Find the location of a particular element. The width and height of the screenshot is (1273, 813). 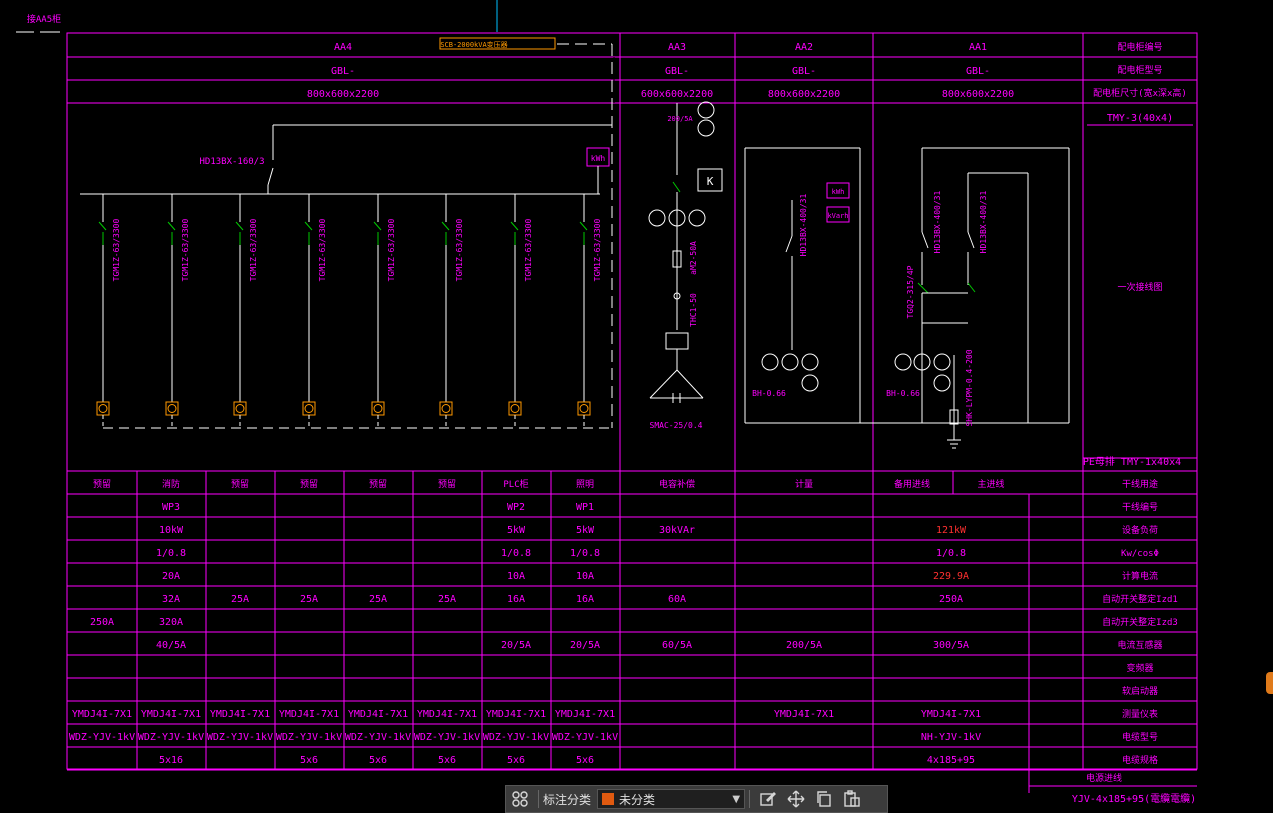

aa2-ct-label: BH-0.66 is located at coordinates (769, 393).